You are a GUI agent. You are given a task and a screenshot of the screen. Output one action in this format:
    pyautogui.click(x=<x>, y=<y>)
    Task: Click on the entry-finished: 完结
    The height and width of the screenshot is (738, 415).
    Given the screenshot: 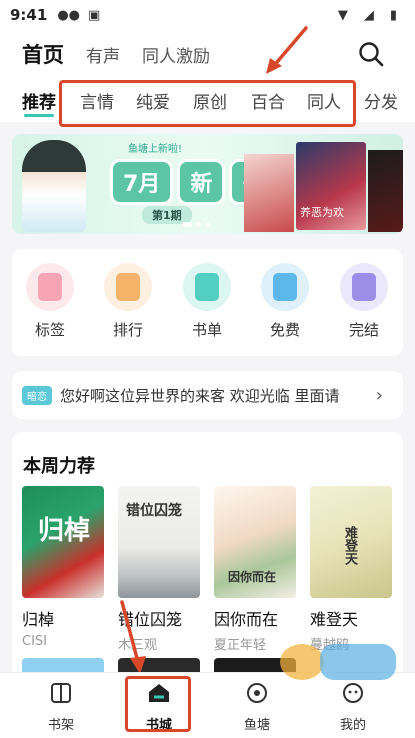 What is the action you would take?
    pyautogui.click(x=364, y=301)
    